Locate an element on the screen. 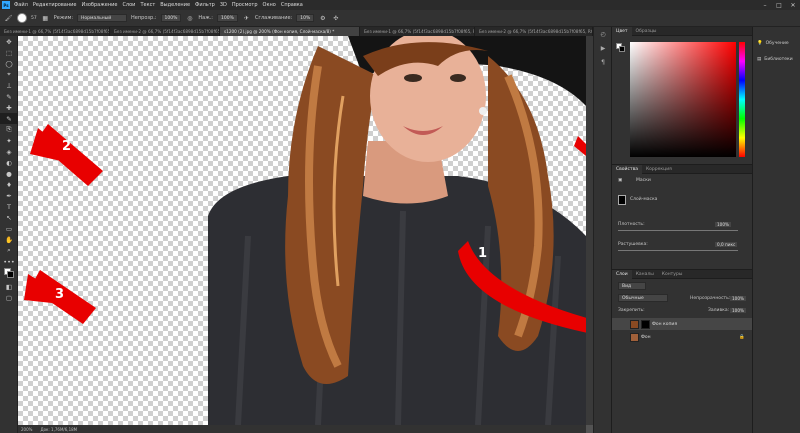 The width and height of the screenshot is (800, 433). blur-tool-icon: ● is located at coordinates (9, 173).